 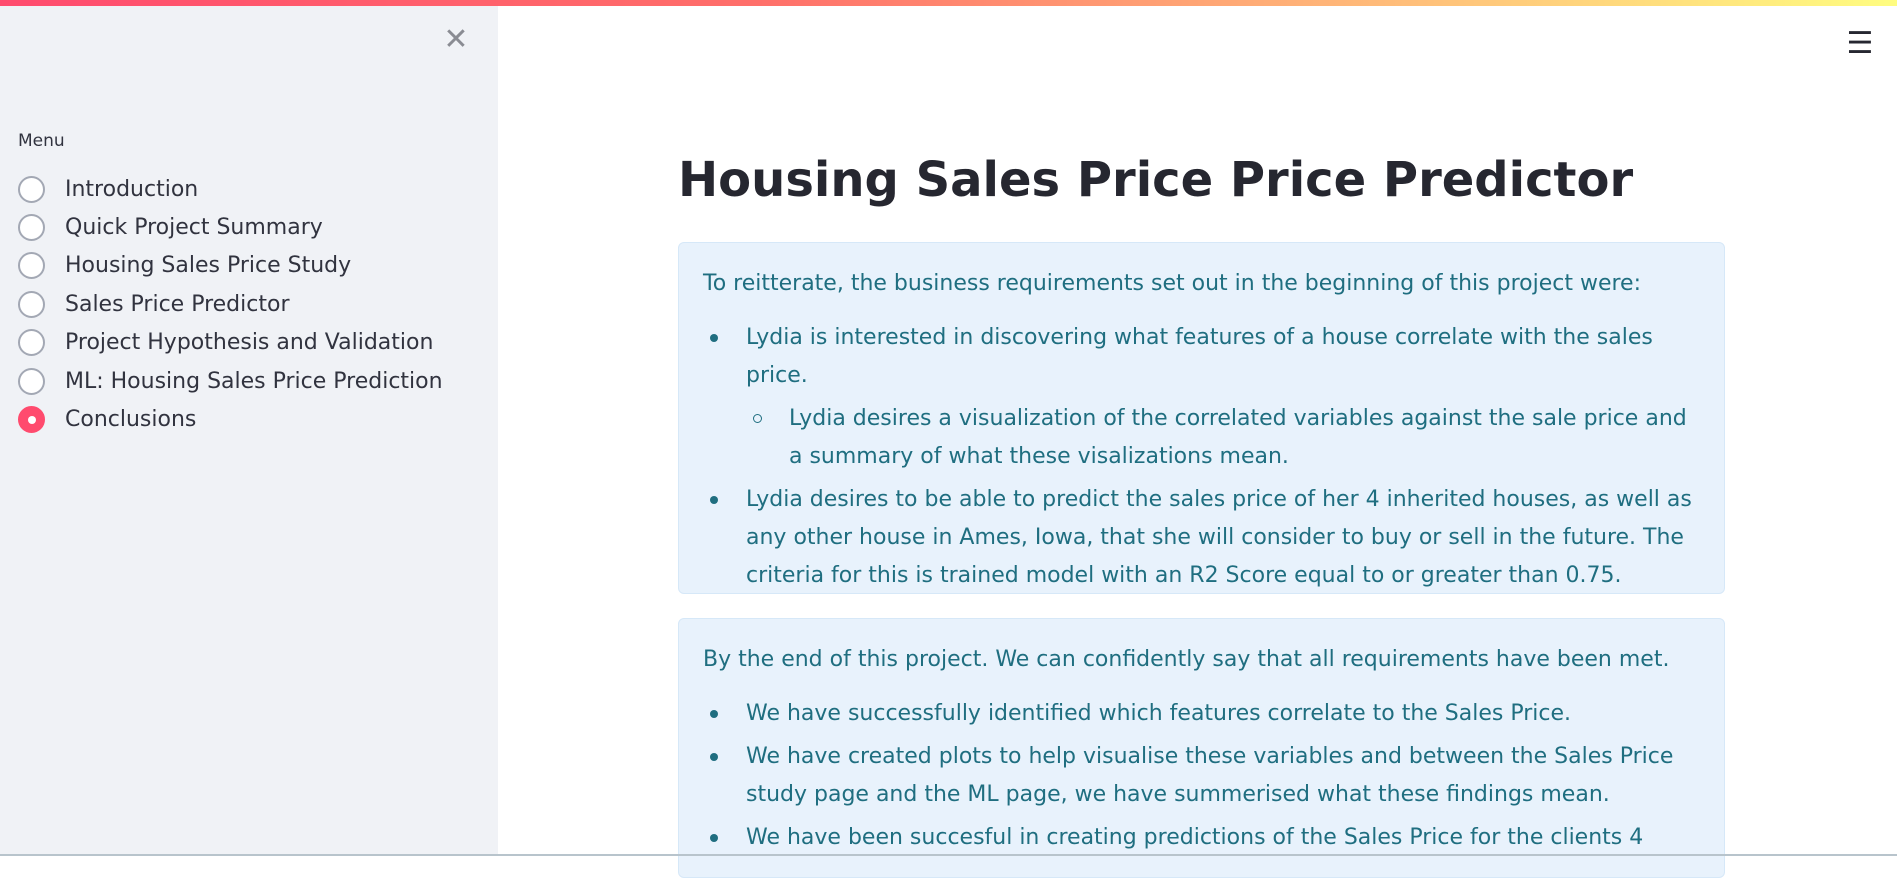 I want to click on radio-option-sales-price-predictor: Sales Price Predictor, so click(x=230, y=304).